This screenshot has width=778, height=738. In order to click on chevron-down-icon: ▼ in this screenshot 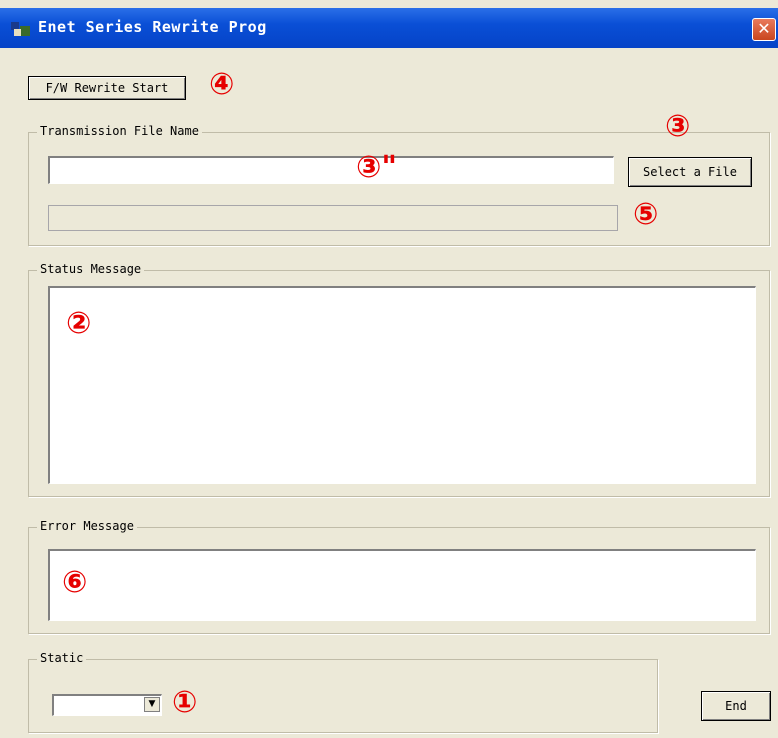, I will do `click(152, 704)`.